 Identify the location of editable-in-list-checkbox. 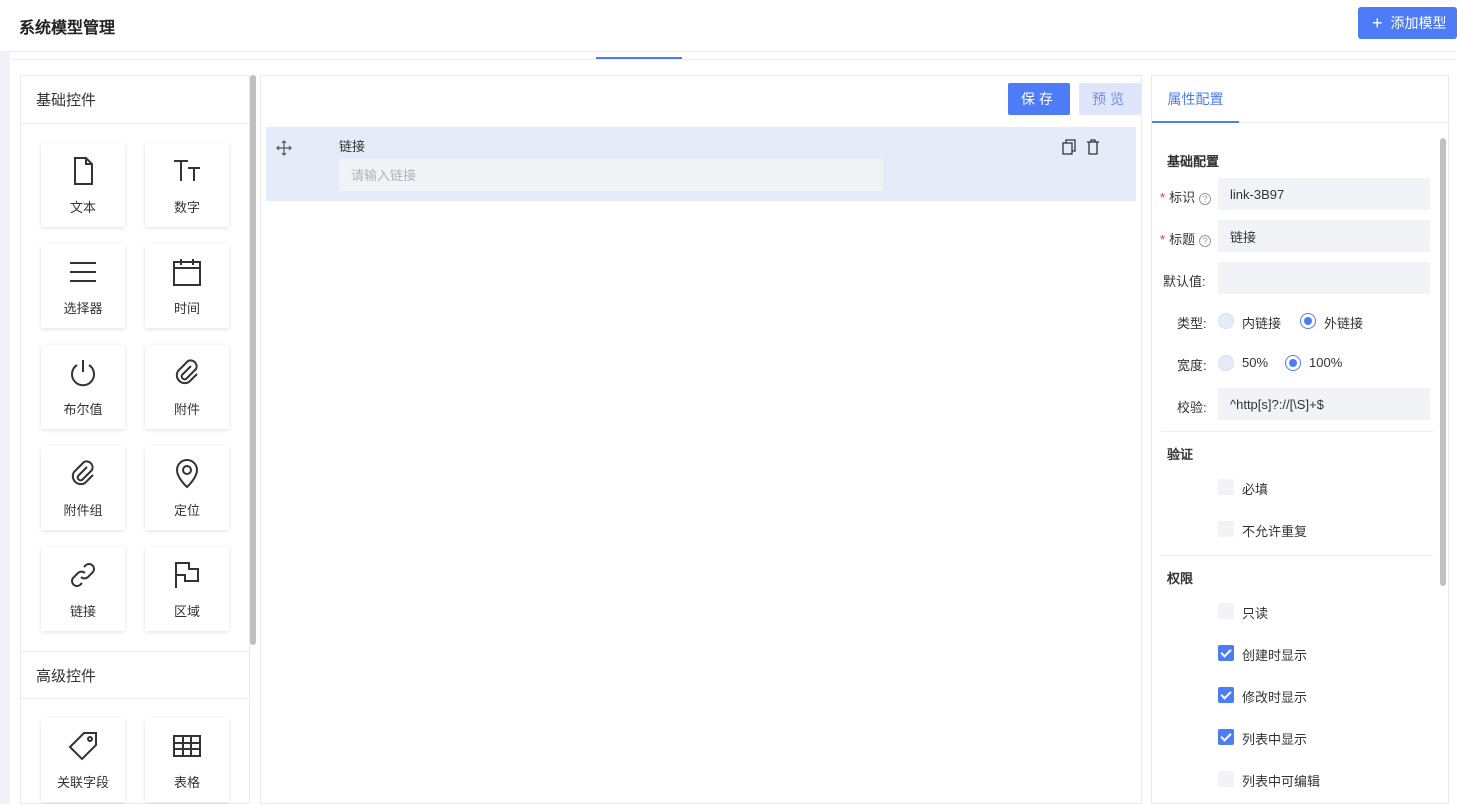
(1226, 779).